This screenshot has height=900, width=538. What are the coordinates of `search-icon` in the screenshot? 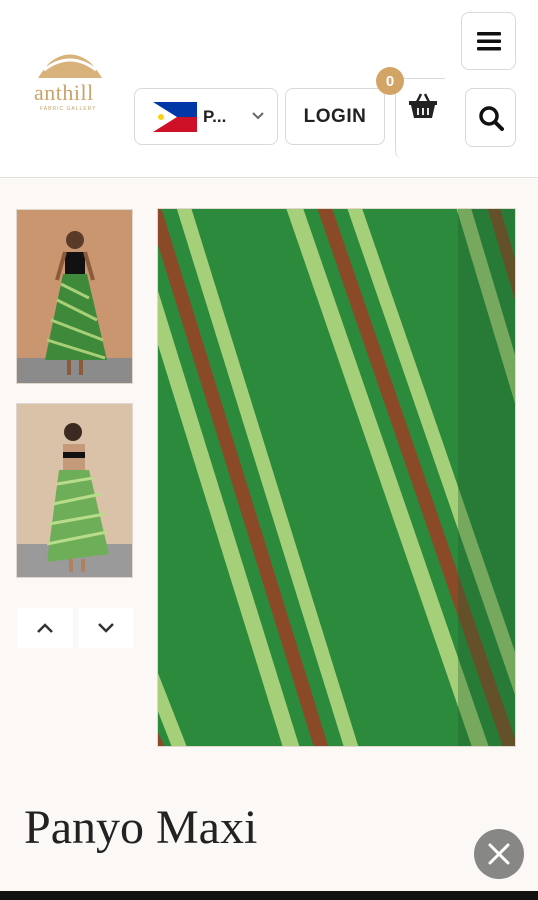 It's located at (491, 118).